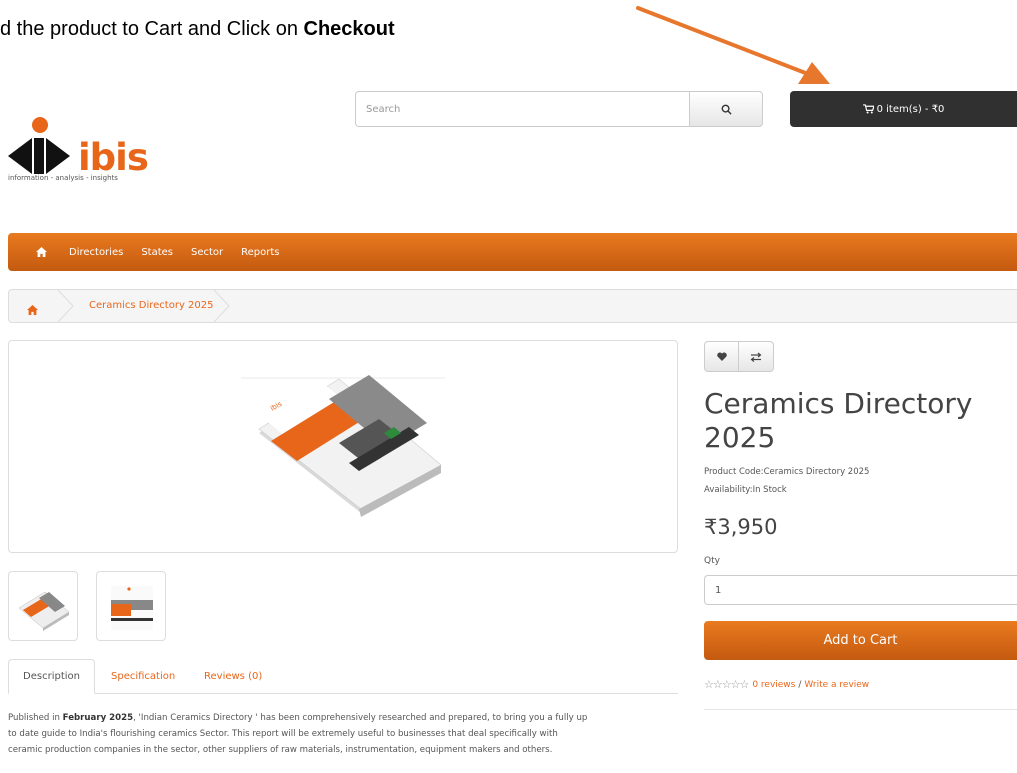  What do you see at coordinates (143, 676) in the screenshot?
I see `tab-specification: Specification` at bounding box center [143, 676].